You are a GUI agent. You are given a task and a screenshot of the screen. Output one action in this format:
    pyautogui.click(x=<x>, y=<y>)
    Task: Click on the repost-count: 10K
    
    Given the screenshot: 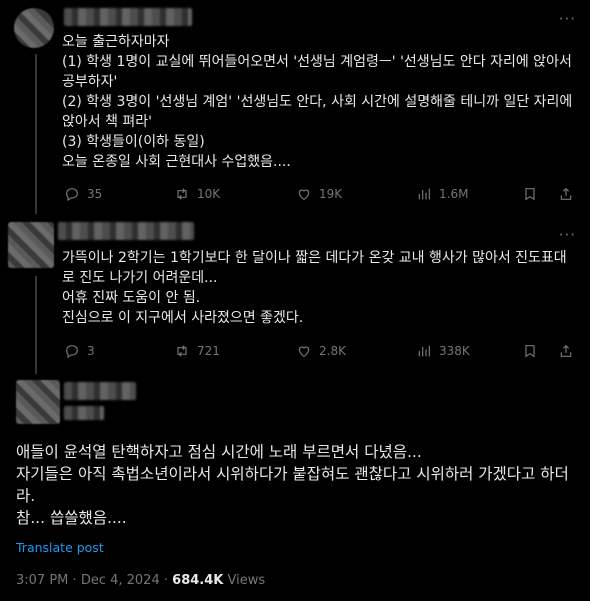 What is the action you would take?
    pyautogui.click(x=209, y=194)
    